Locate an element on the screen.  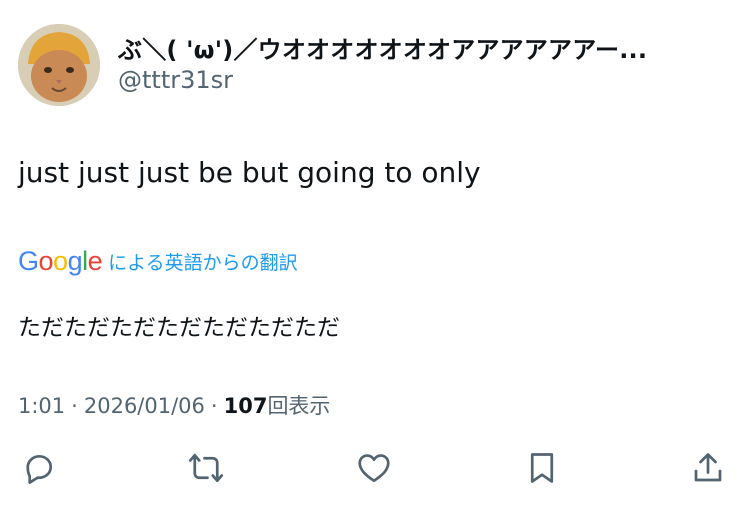
share-button is located at coordinates (708, 468).